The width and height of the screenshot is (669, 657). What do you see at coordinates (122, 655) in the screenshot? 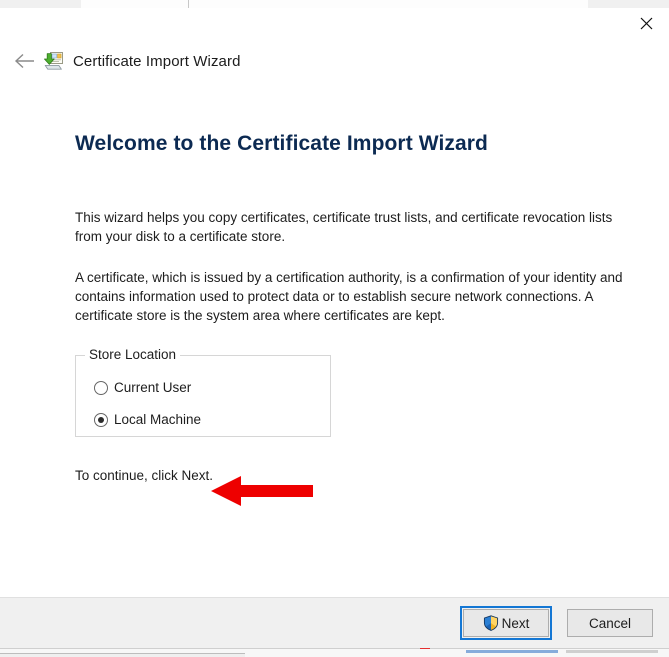
I see `background-window-bottom-left` at bounding box center [122, 655].